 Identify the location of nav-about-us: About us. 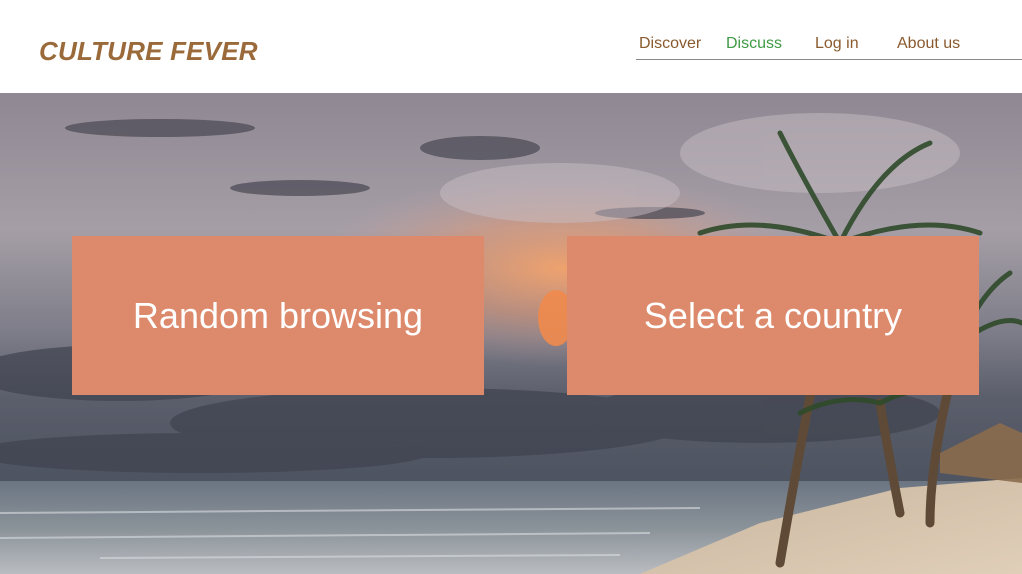
(928, 44).